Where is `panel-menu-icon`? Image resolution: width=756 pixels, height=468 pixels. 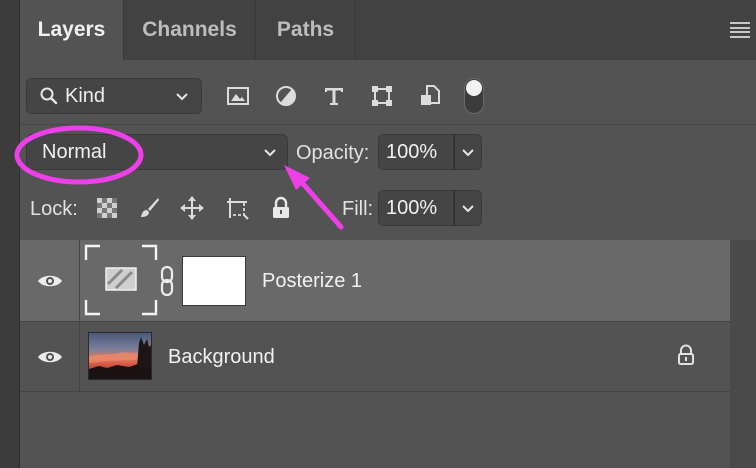
panel-menu-icon is located at coordinates (740, 30).